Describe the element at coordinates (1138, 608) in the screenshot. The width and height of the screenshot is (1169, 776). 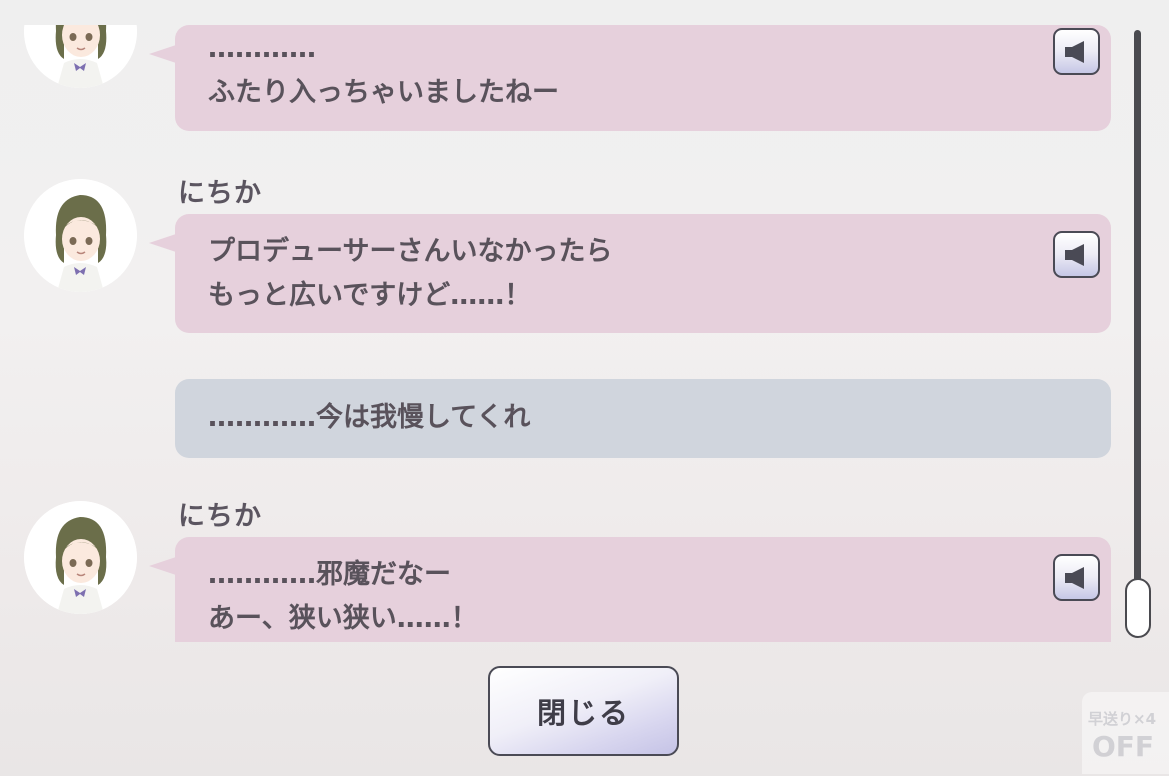
I see `scrollbar-thumb` at that location.